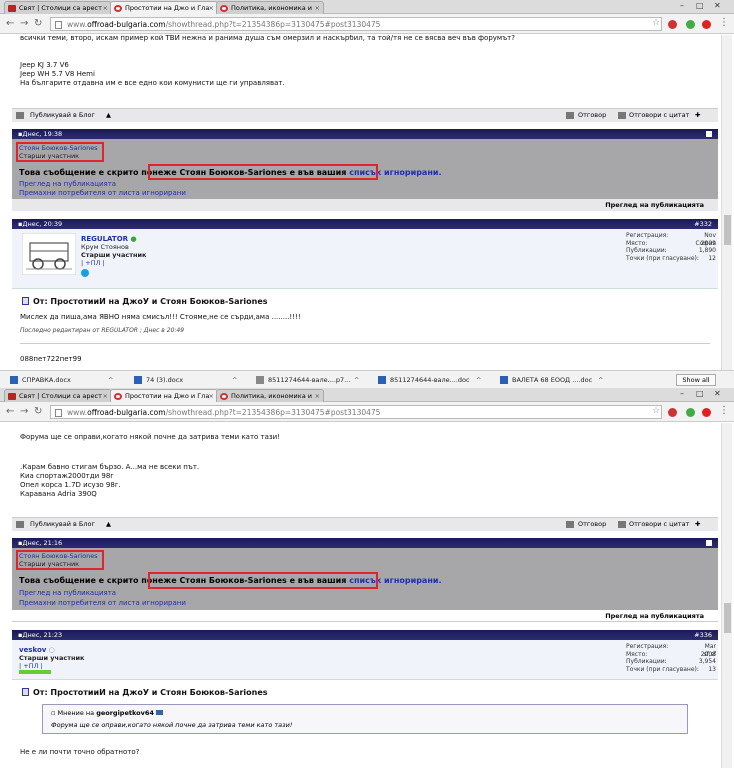 This screenshot has height=768, width=734. I want to click on download-item: ВАЛЕТА 68 ЕООД ....doc ^, so click(551, 380).